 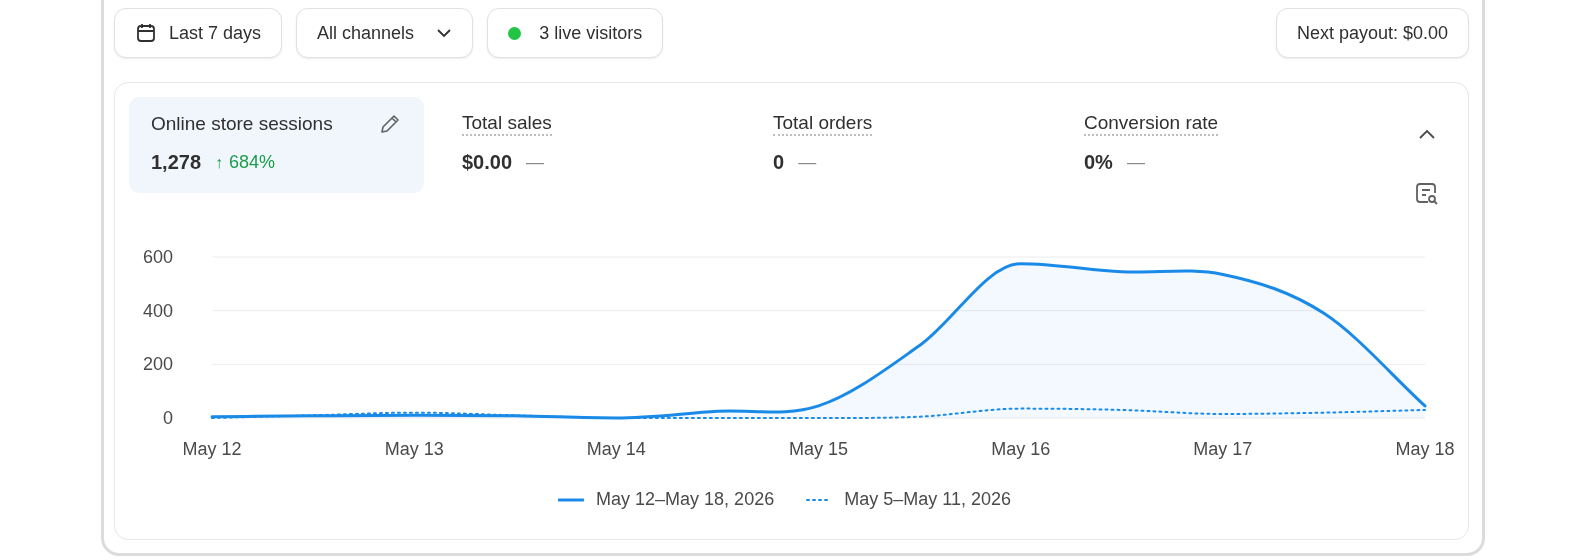 What do you see at coordinates (385, 33) in the screenshot?
I see `channel-dropdown: All channels` at bounding box center [385, 33].